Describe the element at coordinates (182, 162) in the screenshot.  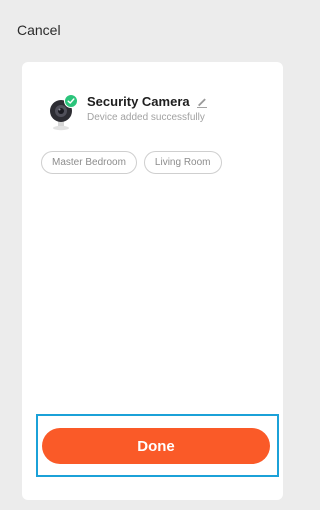
I see `room-chip-living-room: Living Room` at that location.